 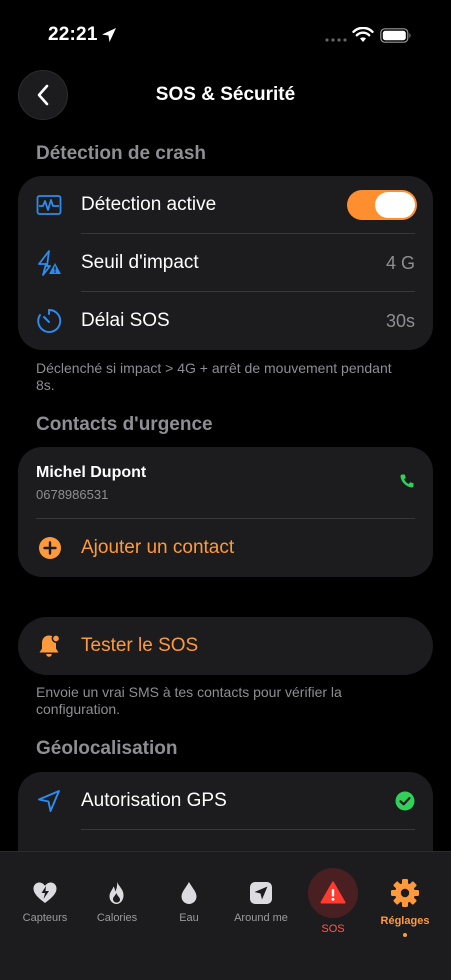 I want to click on sos-delay-value: 30s, so click(x=400, y=321).